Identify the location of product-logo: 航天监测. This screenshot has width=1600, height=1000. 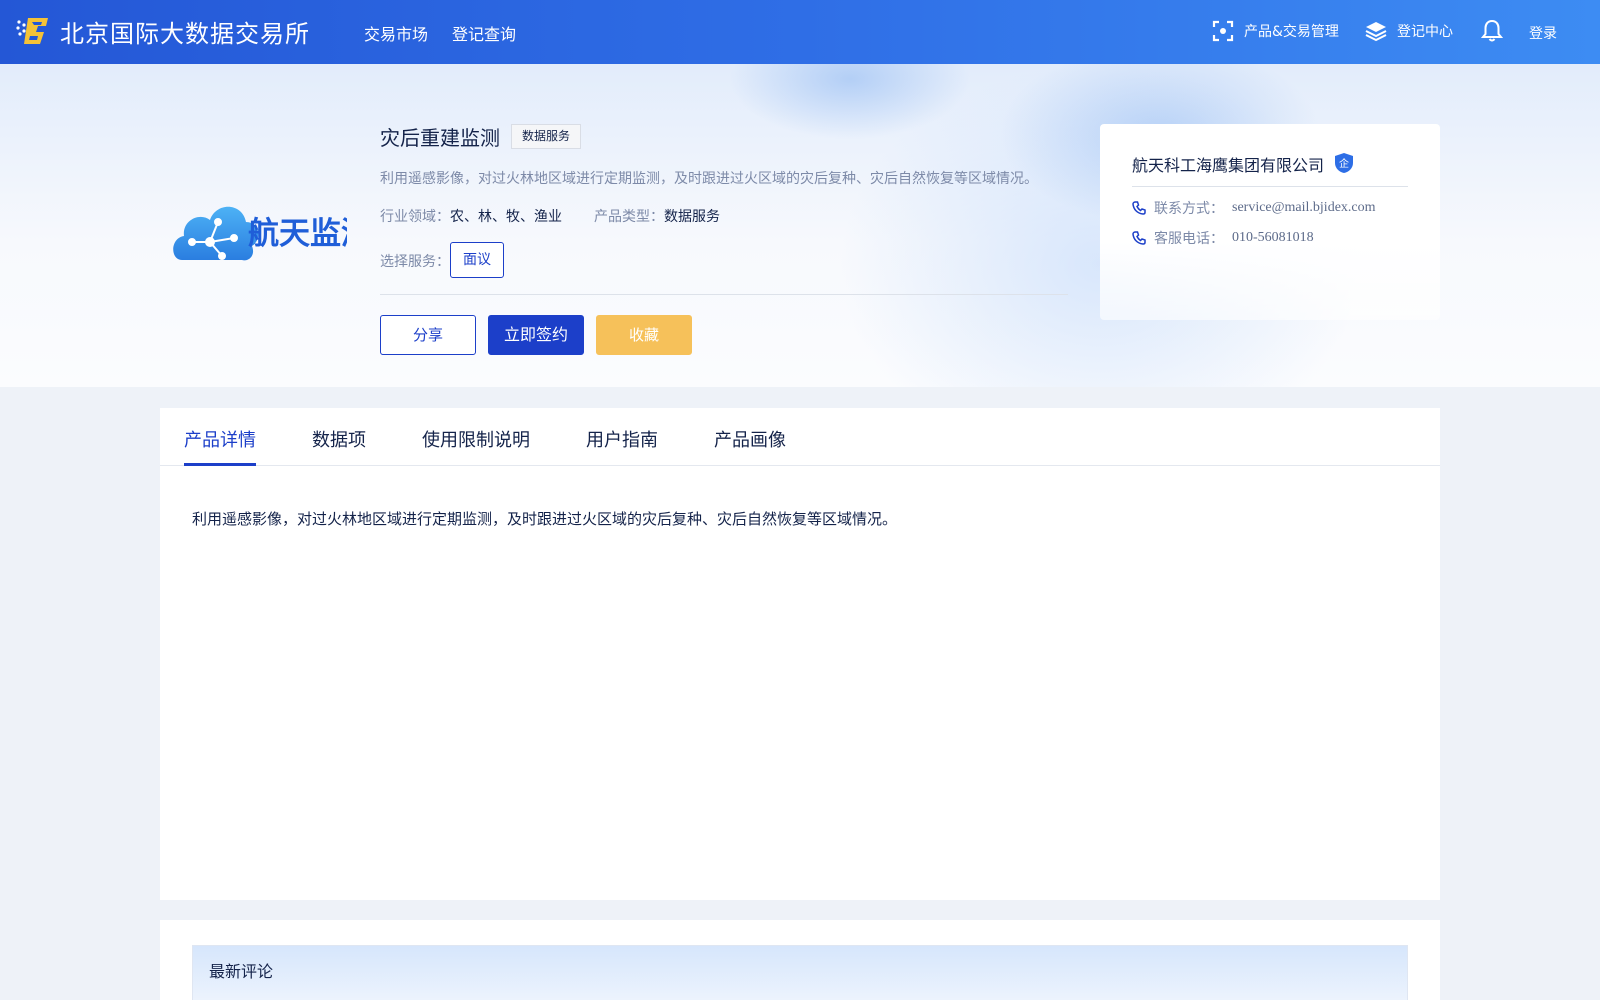
(260, 233).